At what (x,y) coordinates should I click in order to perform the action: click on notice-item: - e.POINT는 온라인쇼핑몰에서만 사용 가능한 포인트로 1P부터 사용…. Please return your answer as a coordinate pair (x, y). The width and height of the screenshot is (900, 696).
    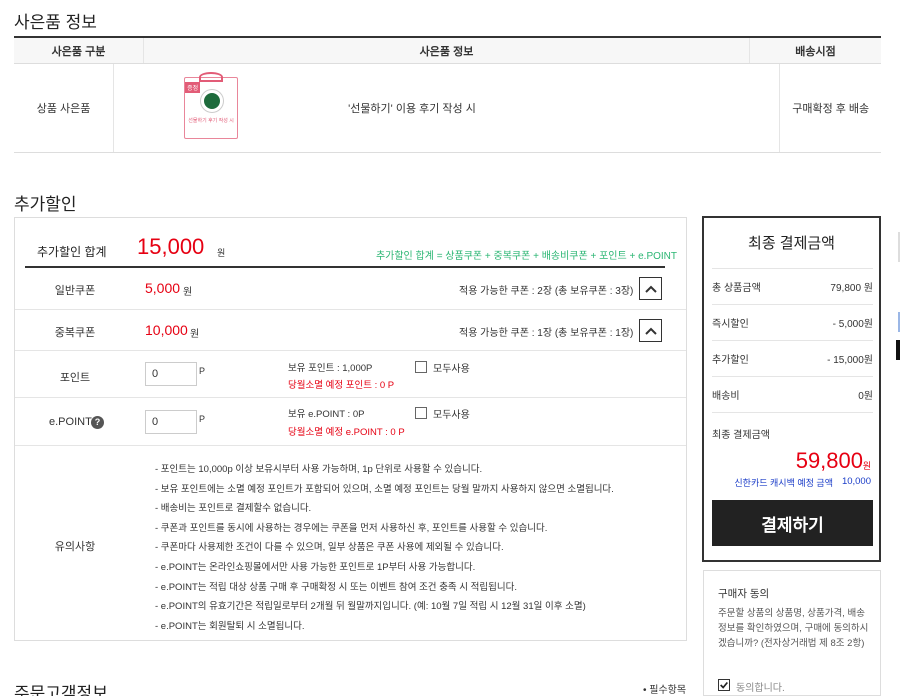
    Looking at the image, I should click on (315, 567).